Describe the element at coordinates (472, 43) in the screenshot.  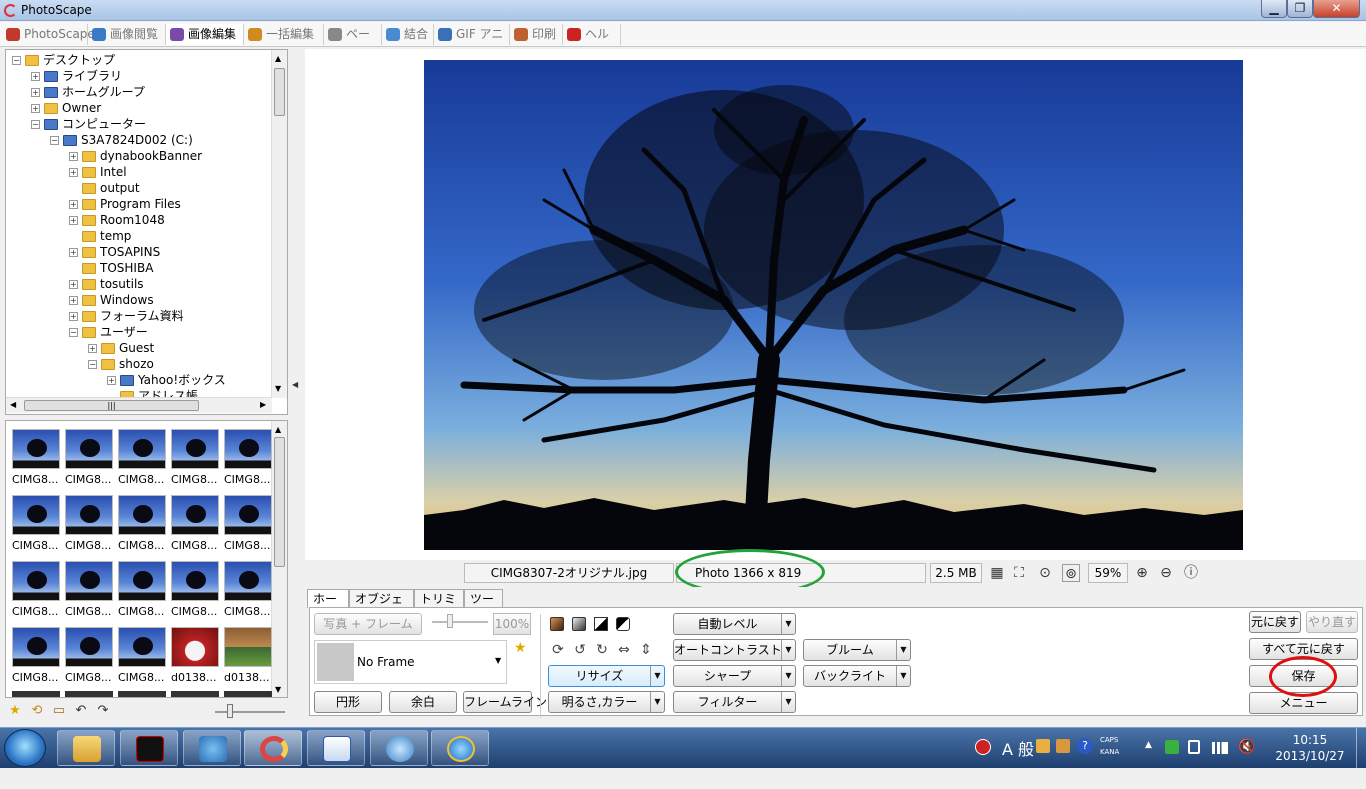
I see `main-tab: GIF アニメ` at that location.